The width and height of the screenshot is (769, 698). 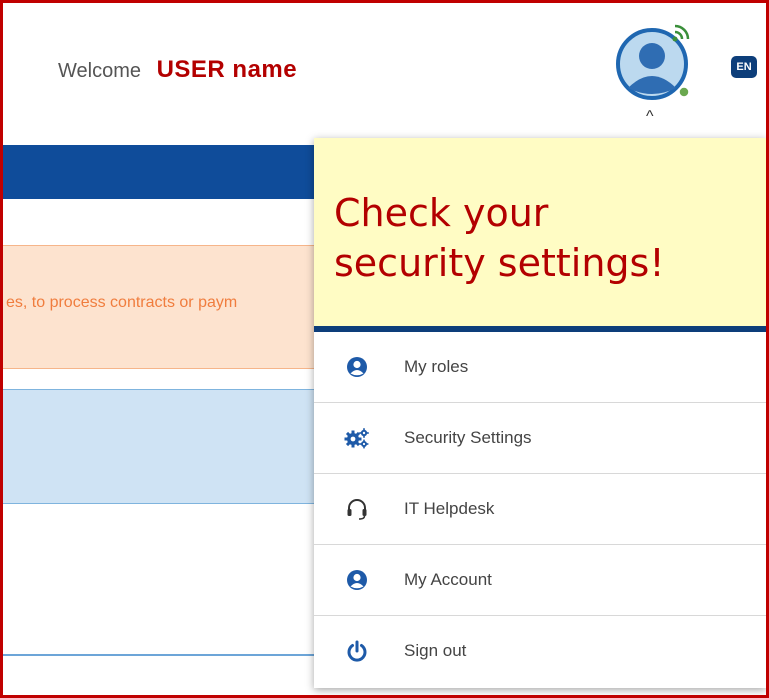 I want to click on menu-item-my-roles: My roles, so click(x=540, y=367).